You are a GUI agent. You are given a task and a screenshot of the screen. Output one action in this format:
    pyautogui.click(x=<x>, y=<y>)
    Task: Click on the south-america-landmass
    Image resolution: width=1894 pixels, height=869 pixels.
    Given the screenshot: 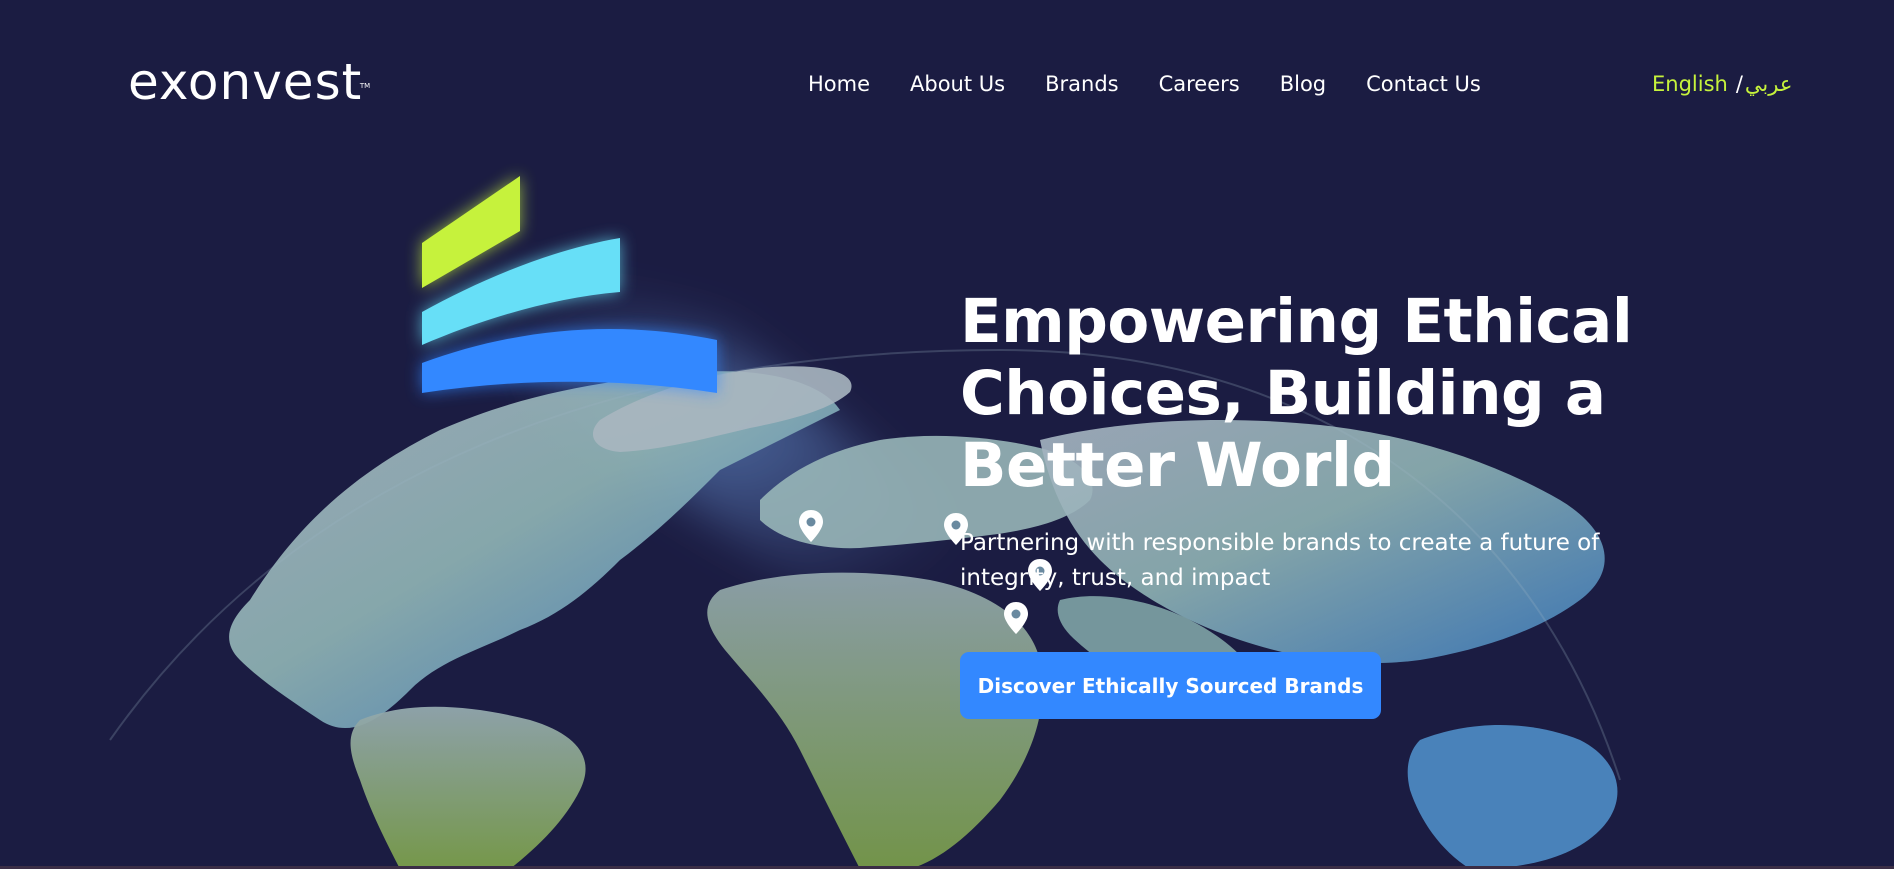 What is the action you would take?
    pyautogui.click(x=468, y=787)
    